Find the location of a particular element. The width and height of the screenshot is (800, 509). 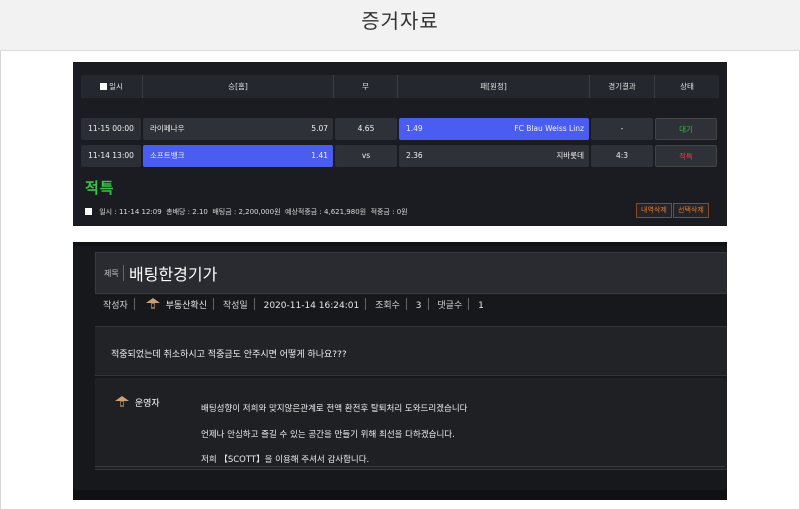

summary-datetime: 11-14 12:09 is located at coordinates (140, 212).